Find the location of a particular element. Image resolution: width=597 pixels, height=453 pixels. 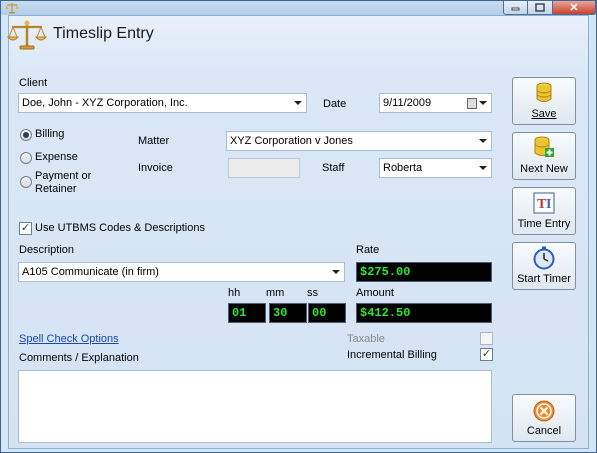

spell-check-options-link: Spell Check Options is located at coordinates (69, 339).